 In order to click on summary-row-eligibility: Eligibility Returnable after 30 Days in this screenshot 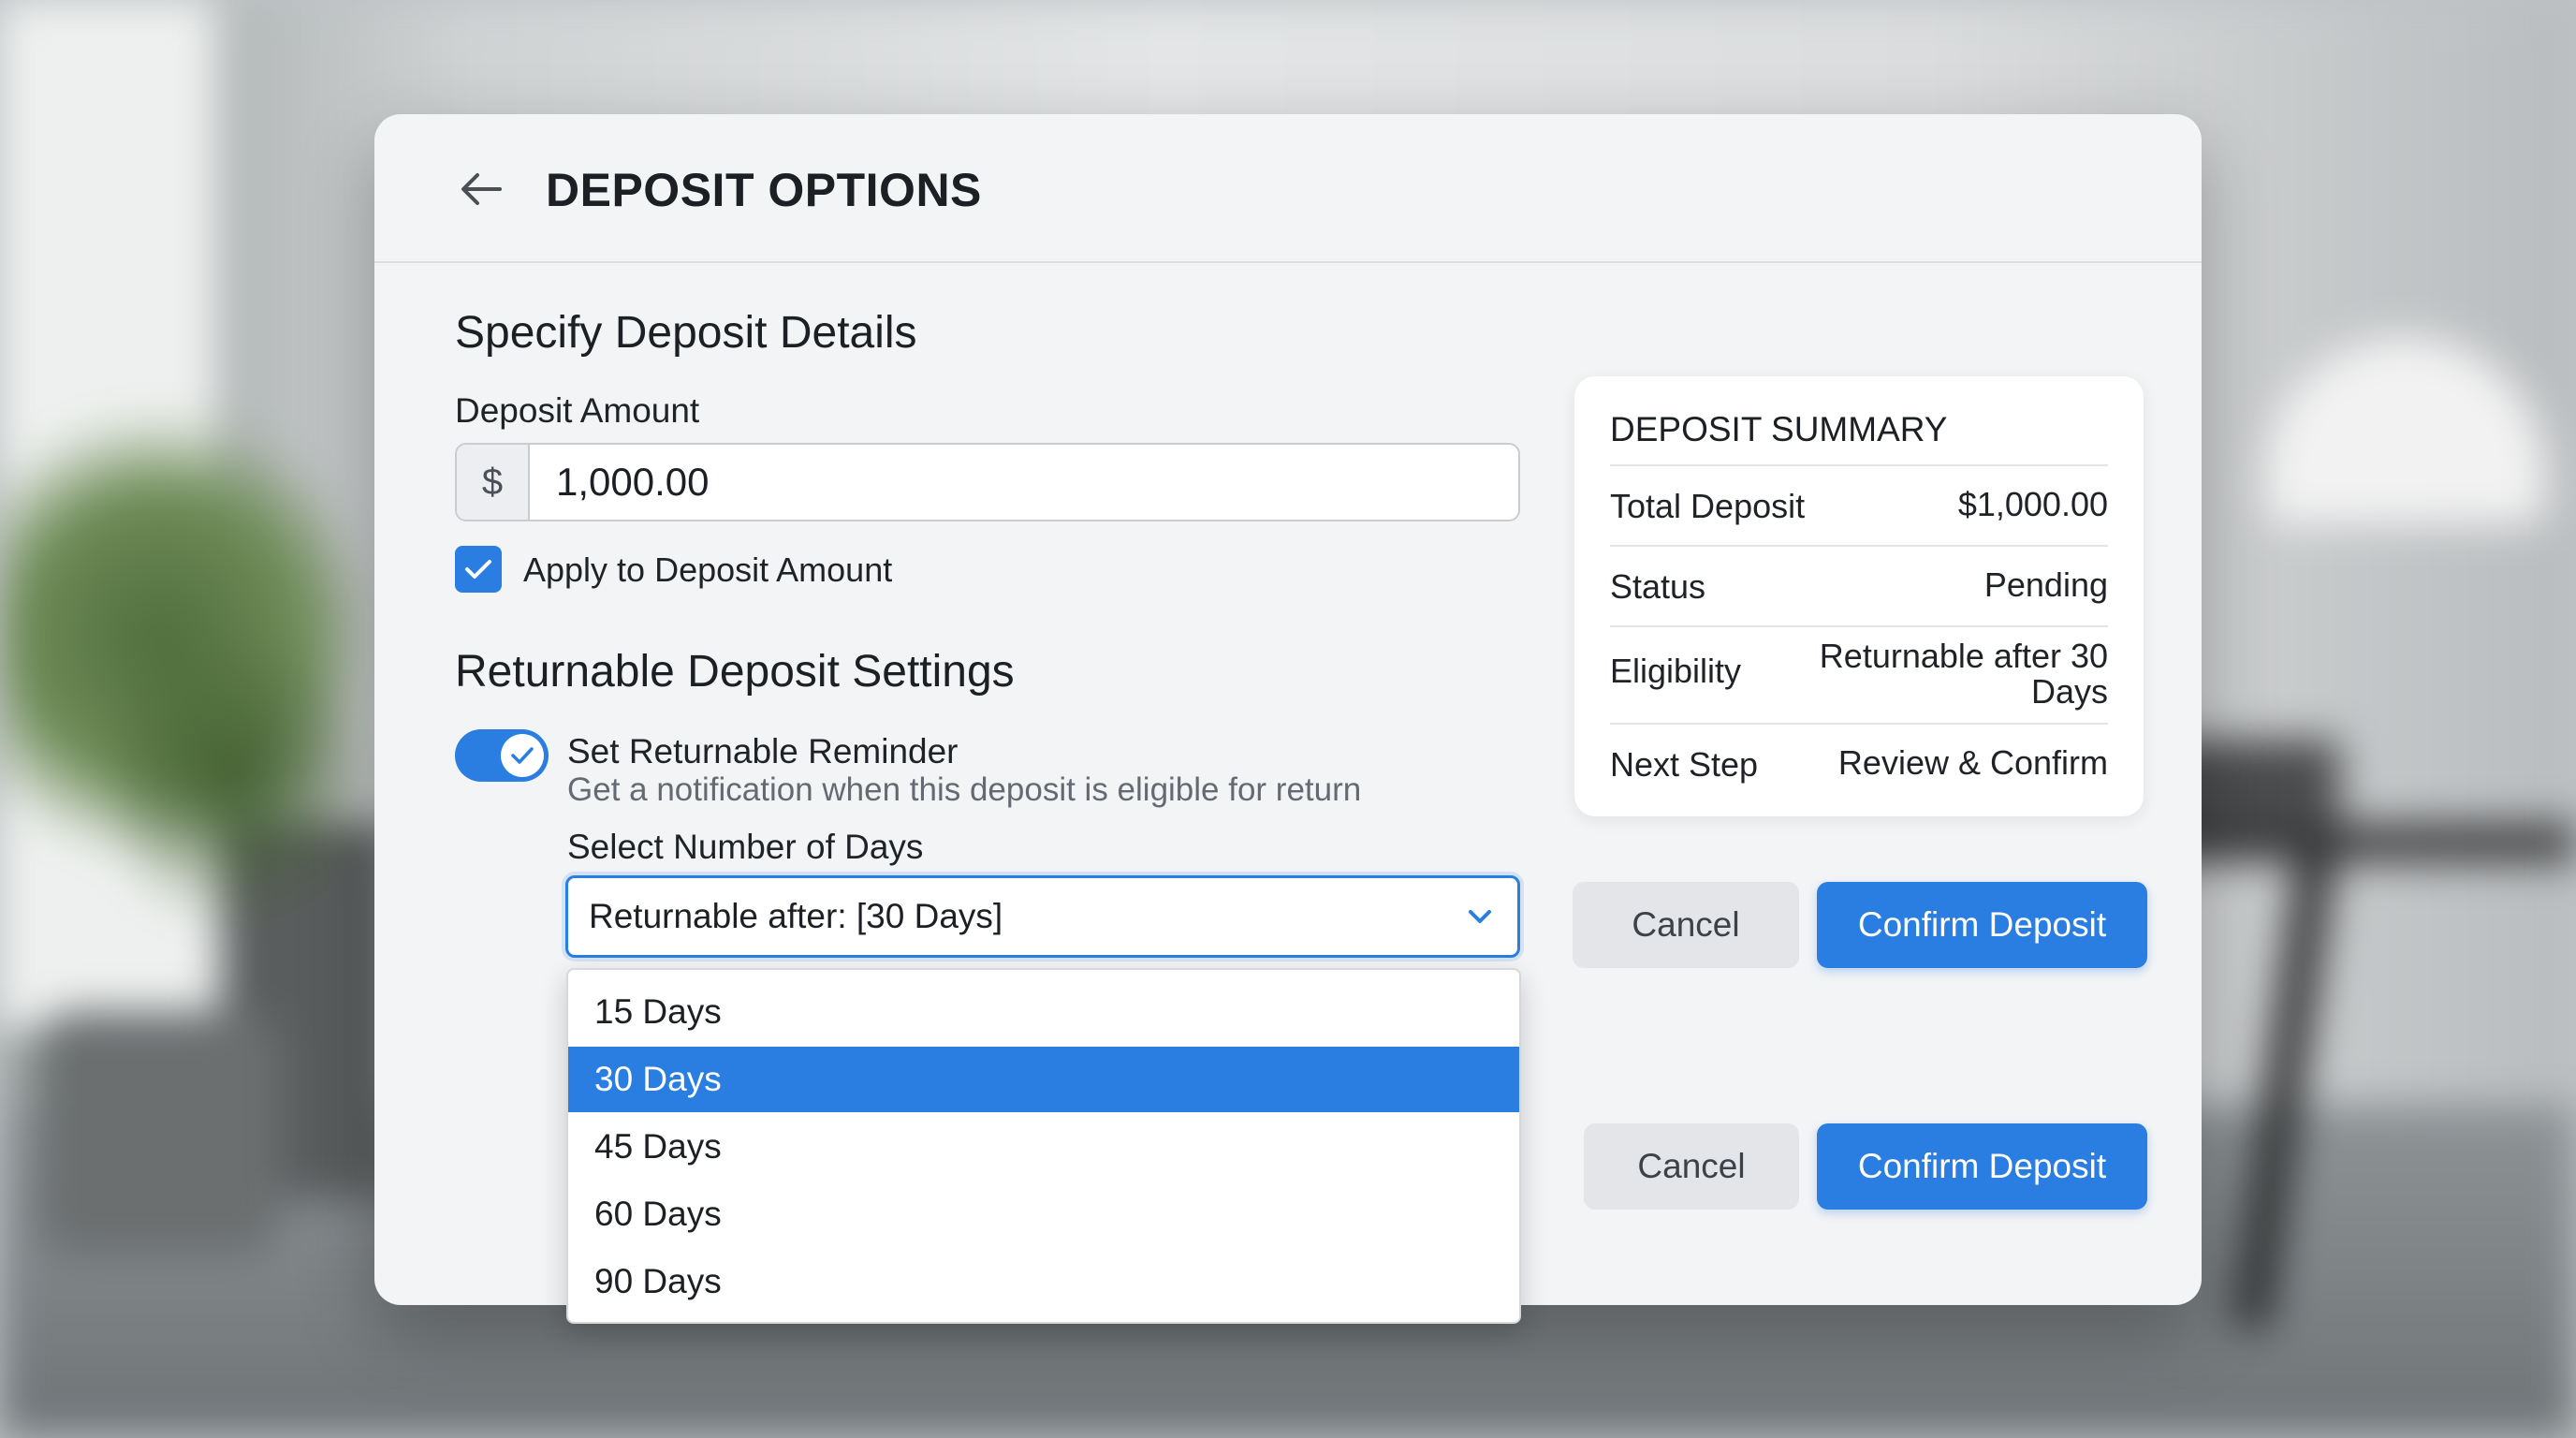, I will do `click(1859, 675)`.